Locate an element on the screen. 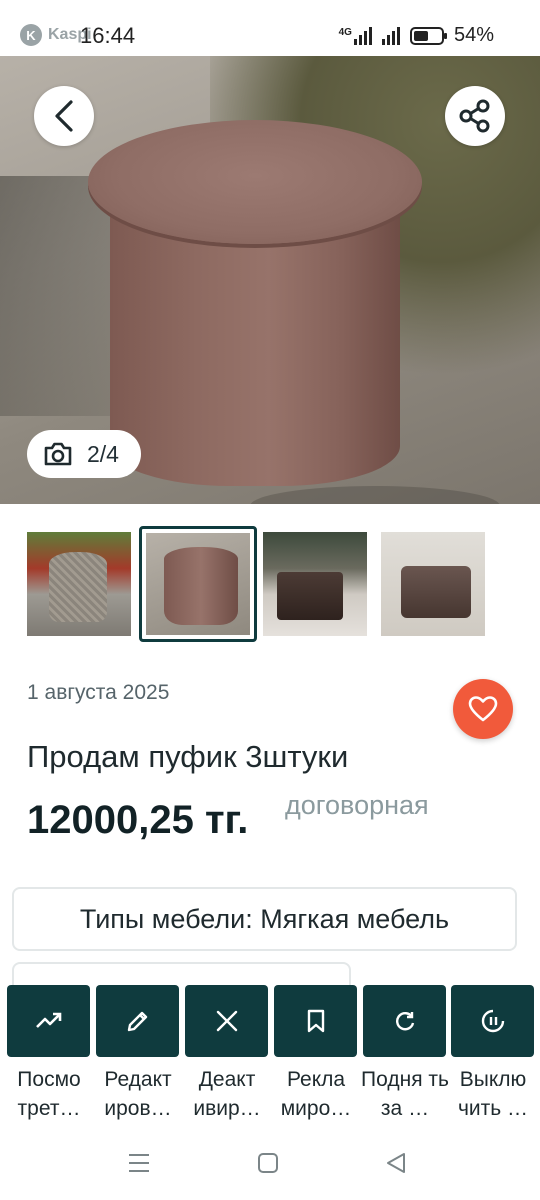 This screenshot has height=1200, width=540. trend-up-icon is located at coordinates (48, 1020).